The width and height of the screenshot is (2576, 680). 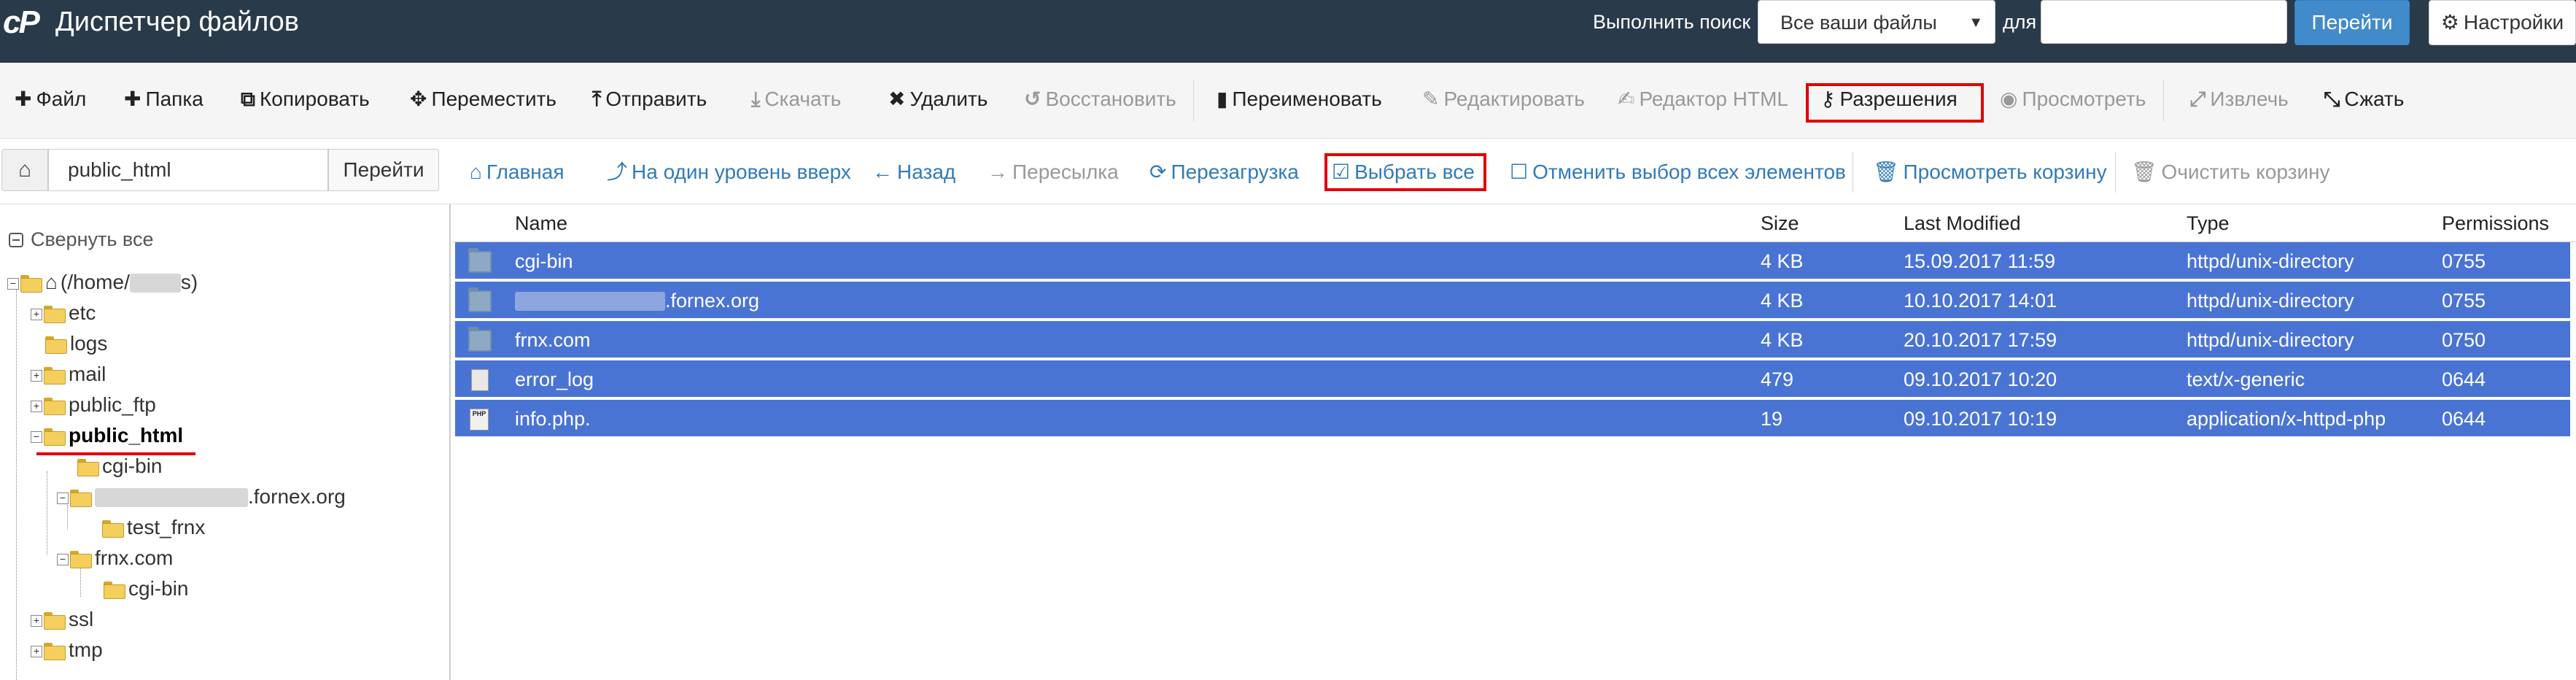 I want to click on view-trash-link: 🗑 Просмотреть корзину, so click(x=1990, y=172).